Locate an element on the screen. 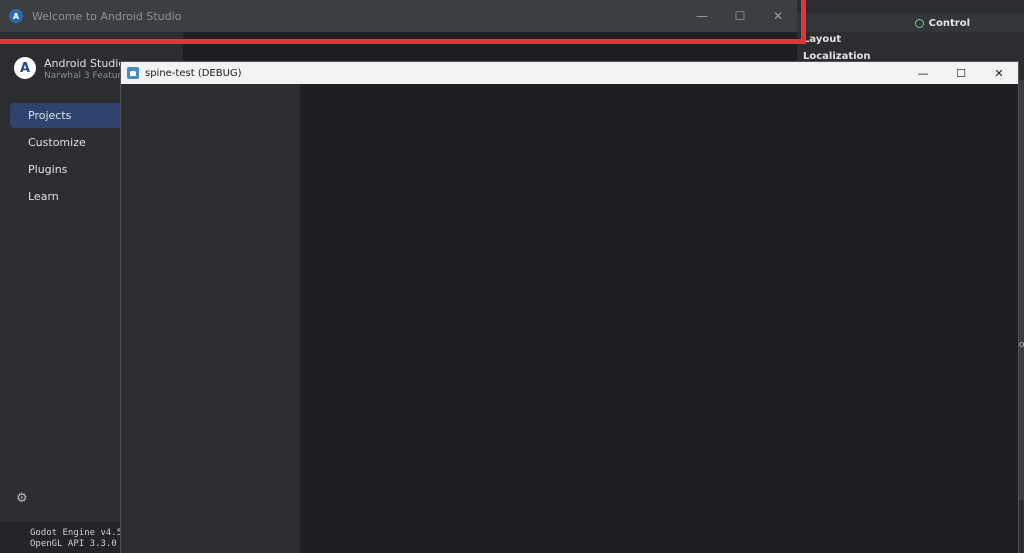  annotation-highlight-bottom is located at coordinates (403, 41).